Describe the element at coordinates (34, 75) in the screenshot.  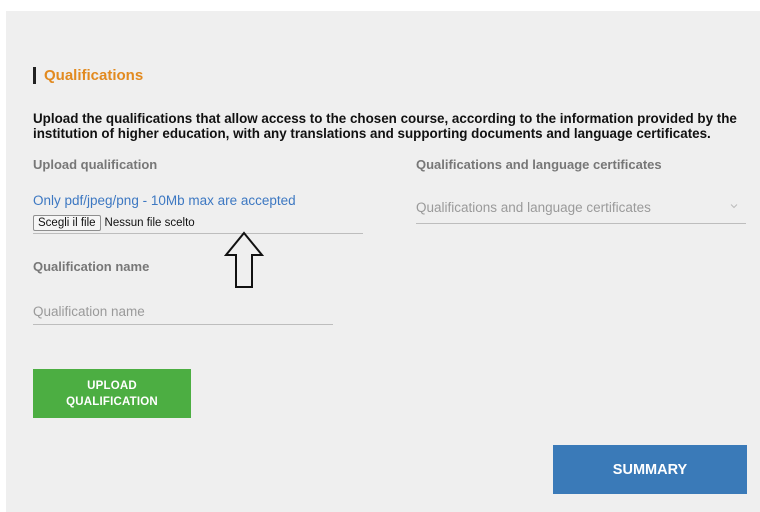
I see `section-accent-bar` at that location.